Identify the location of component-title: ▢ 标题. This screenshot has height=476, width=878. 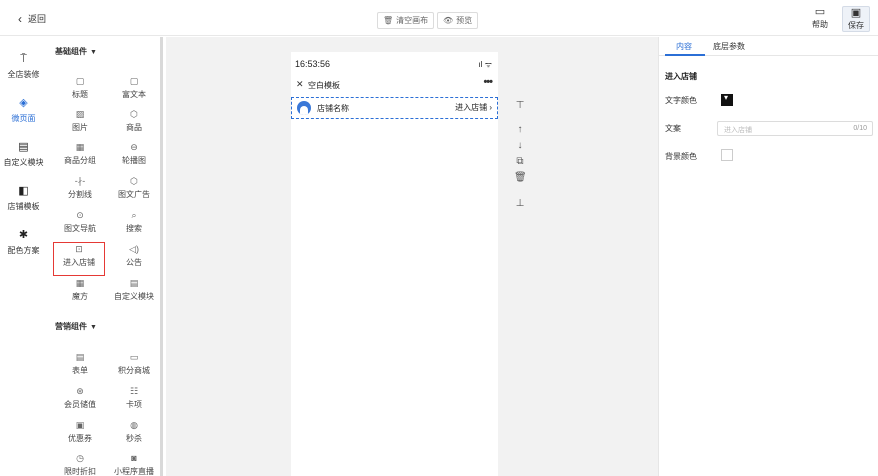
(80, 92).